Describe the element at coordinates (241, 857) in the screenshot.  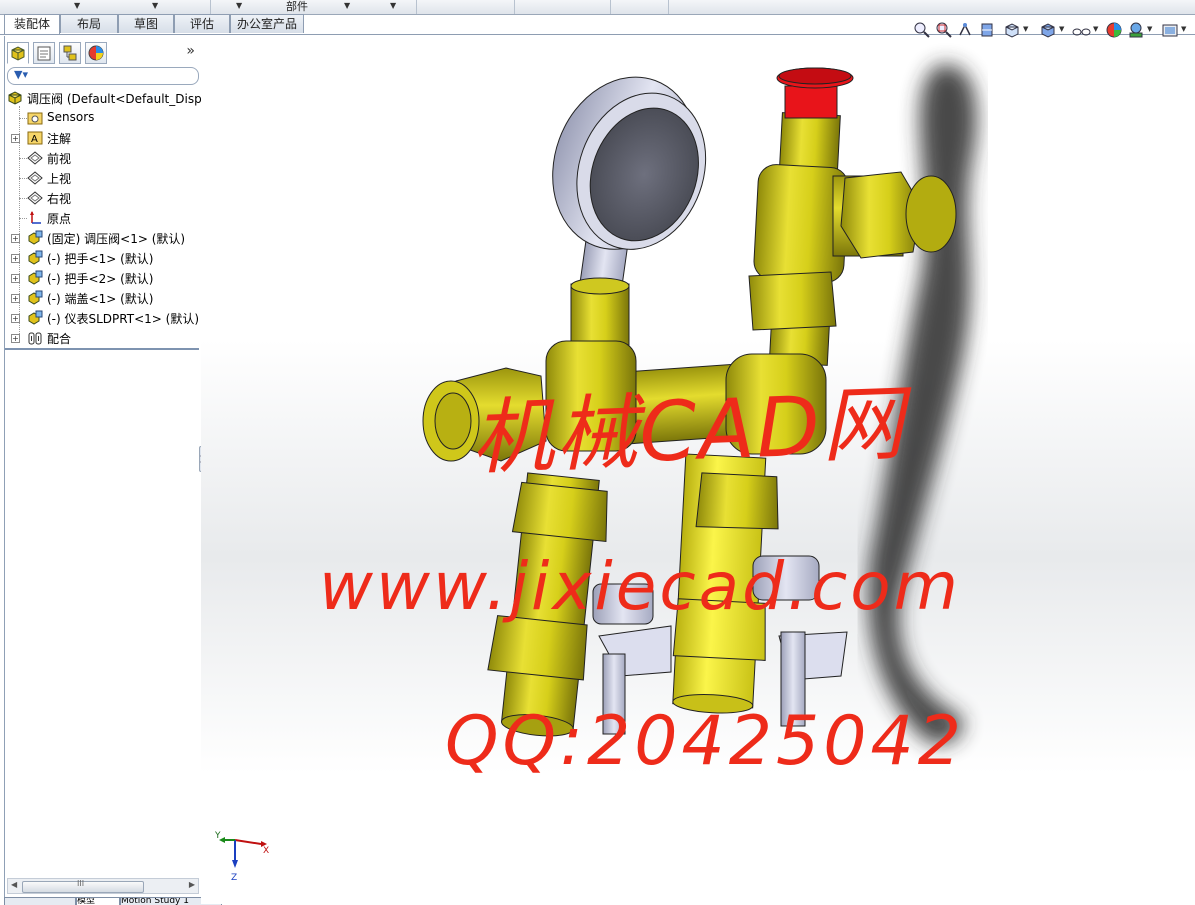
I see `coordinate-triad: X Y Z` at that location.